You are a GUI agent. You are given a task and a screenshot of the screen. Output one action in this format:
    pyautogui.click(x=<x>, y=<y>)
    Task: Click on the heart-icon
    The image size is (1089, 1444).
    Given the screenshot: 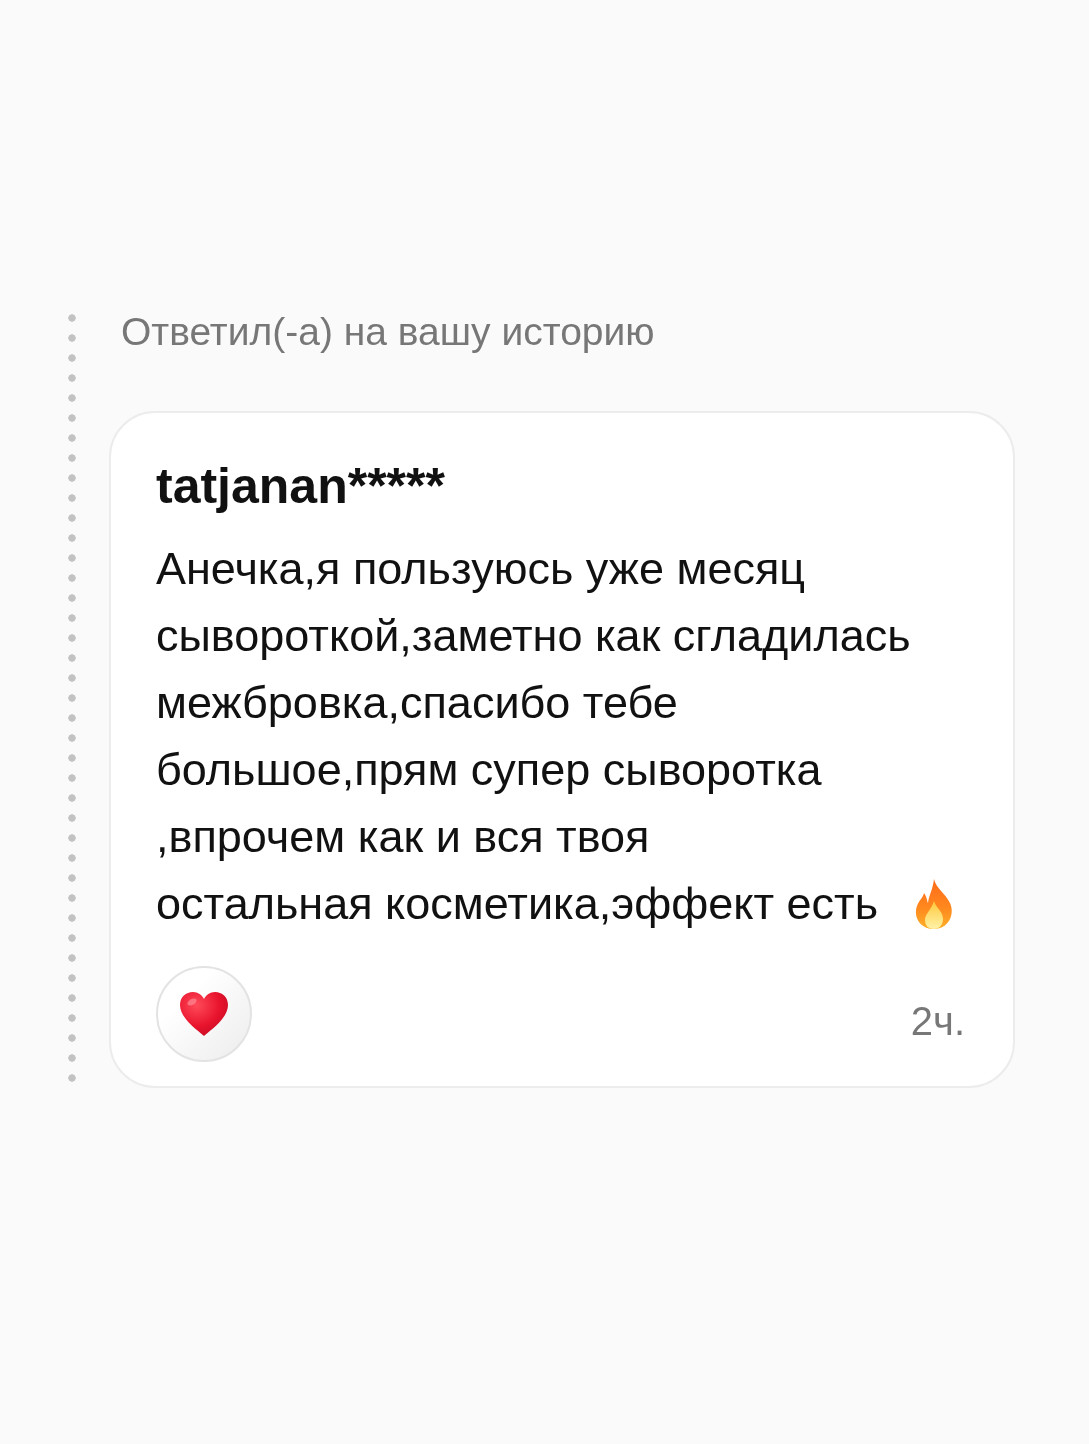 What is the action you would take?
    pyautogui.click(x=204, y=1014)
    